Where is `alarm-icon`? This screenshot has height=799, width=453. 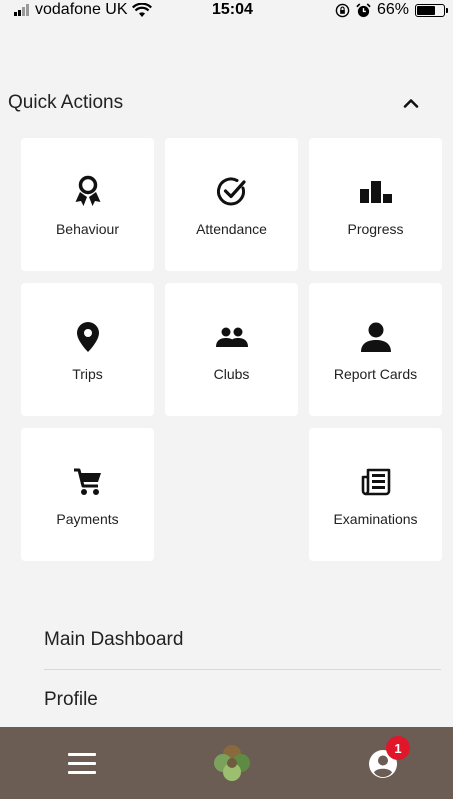 alarm-icon is located at coordinates (363, 9).